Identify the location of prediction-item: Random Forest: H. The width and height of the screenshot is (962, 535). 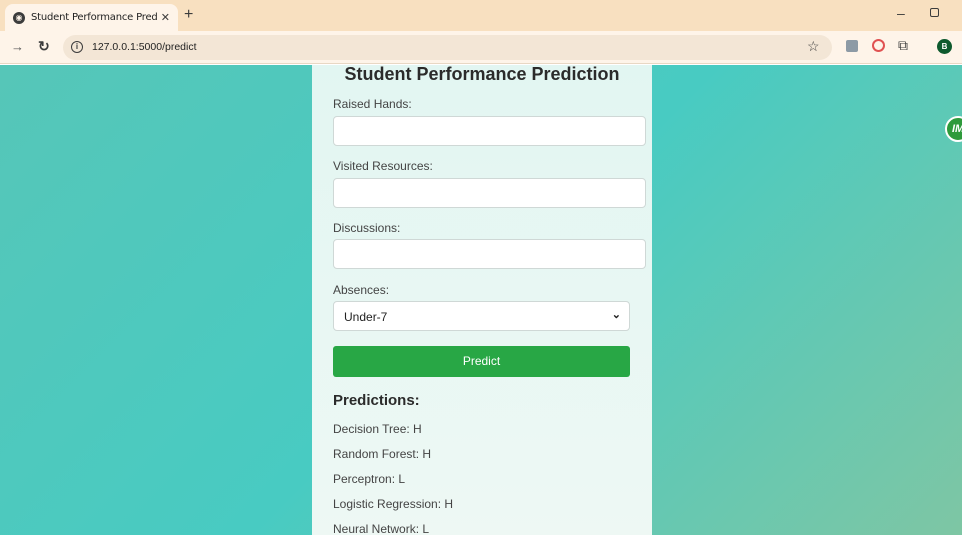
(382, 454).